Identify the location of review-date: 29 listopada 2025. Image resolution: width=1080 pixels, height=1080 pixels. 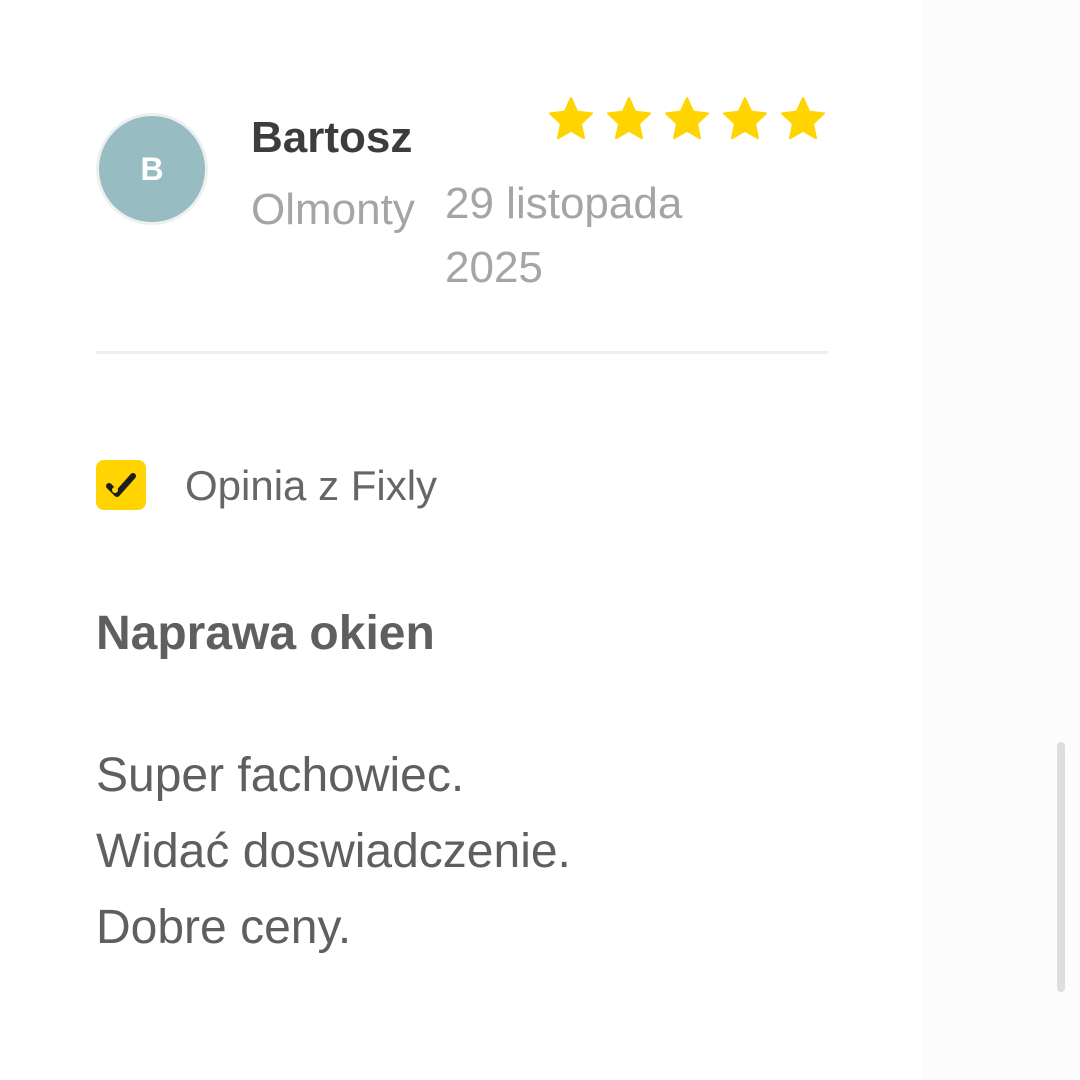
(564, 235).